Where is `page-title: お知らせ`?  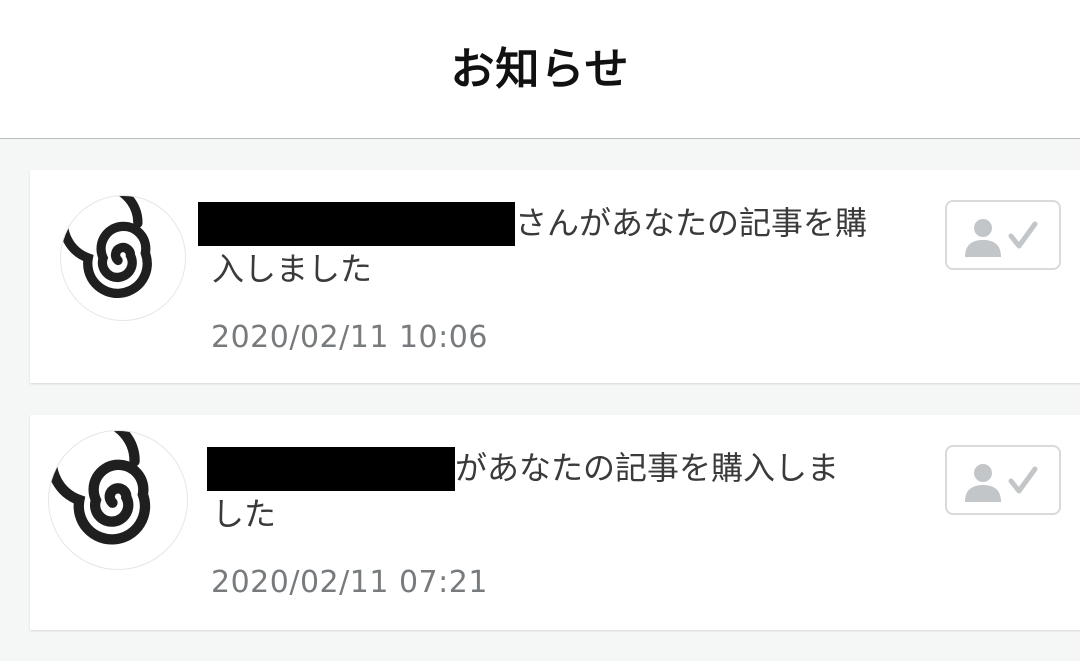 page-title: お知らせ is located at coordinates (540, 69).